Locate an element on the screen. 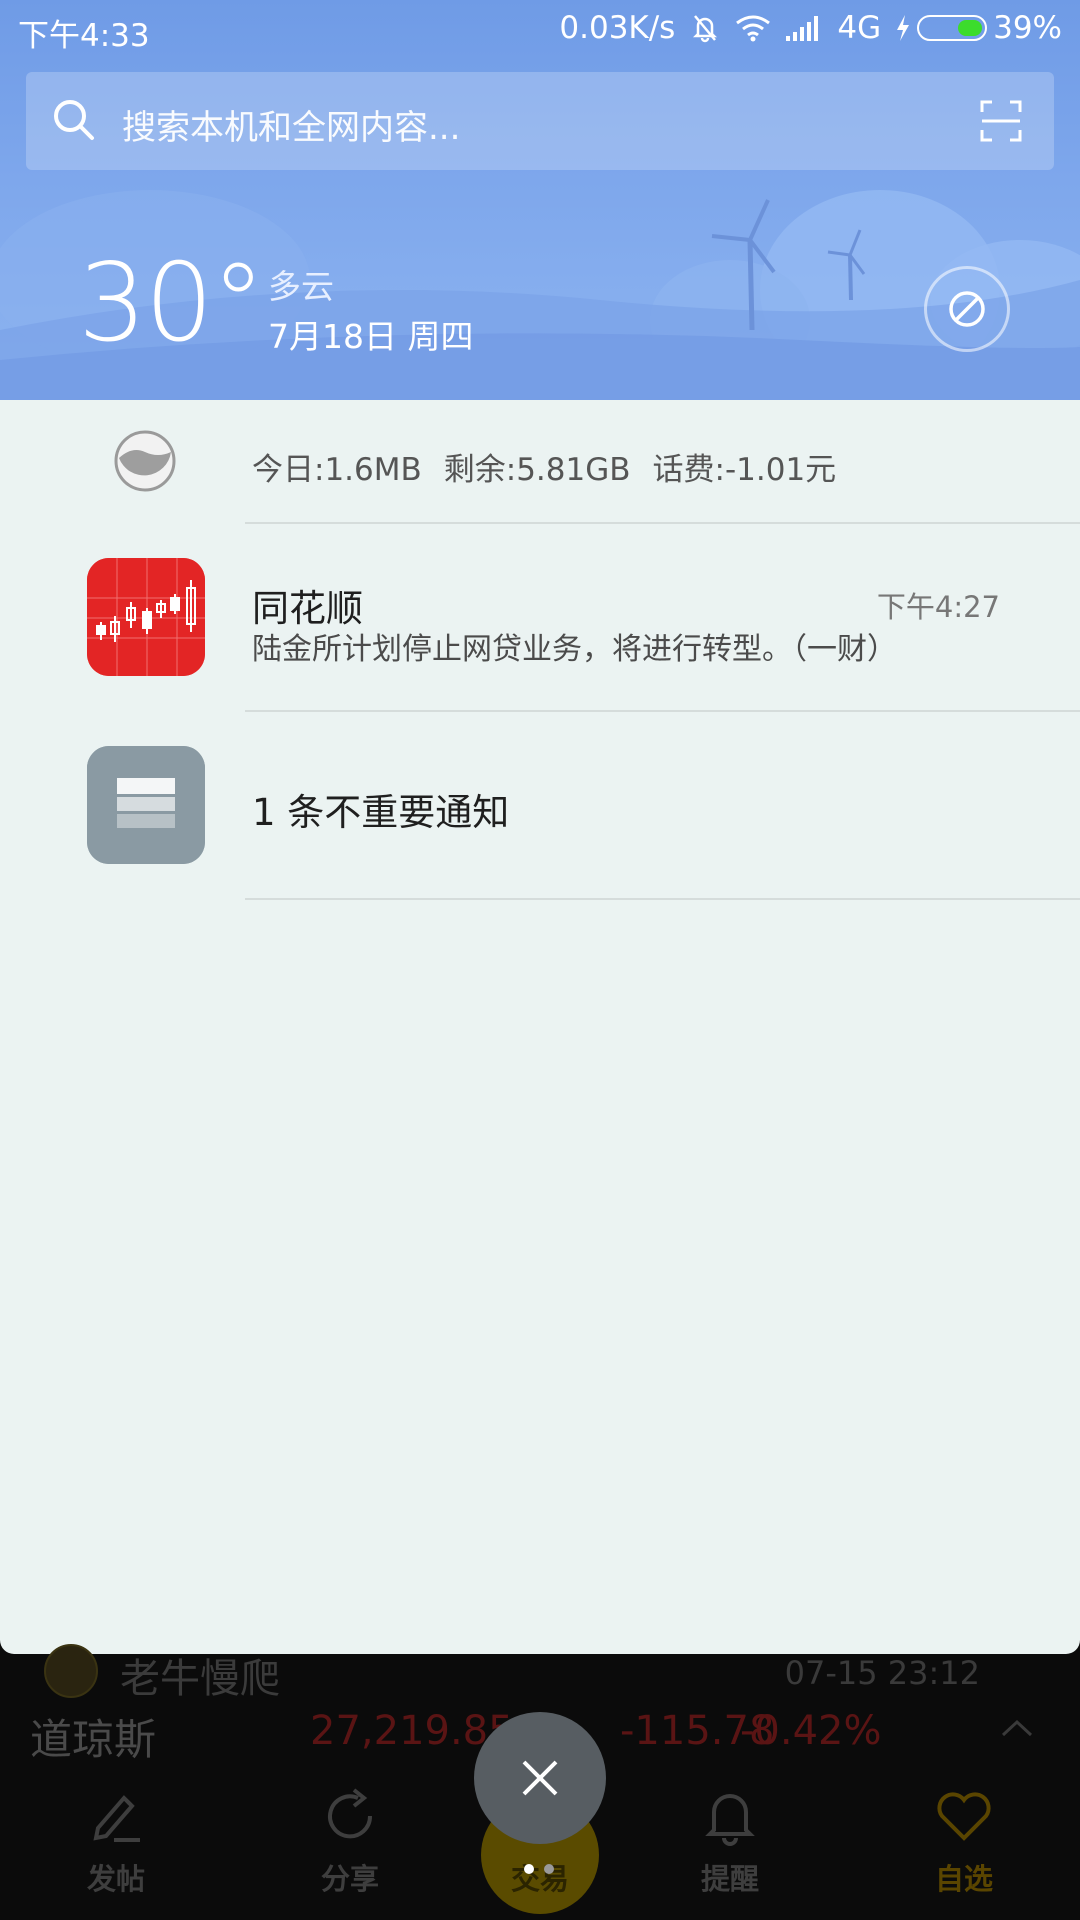 This screenshot has width=1080, height=1920. weather-date: 7月18日 周四 is located at coordinates (371, 336).